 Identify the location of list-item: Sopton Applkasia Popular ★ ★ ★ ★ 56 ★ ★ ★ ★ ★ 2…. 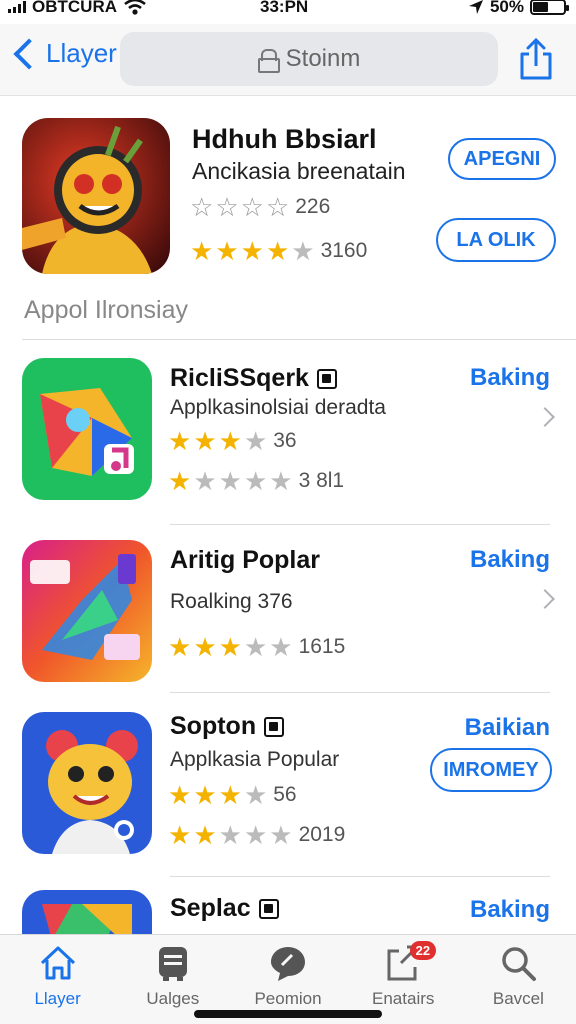
(288, 785).